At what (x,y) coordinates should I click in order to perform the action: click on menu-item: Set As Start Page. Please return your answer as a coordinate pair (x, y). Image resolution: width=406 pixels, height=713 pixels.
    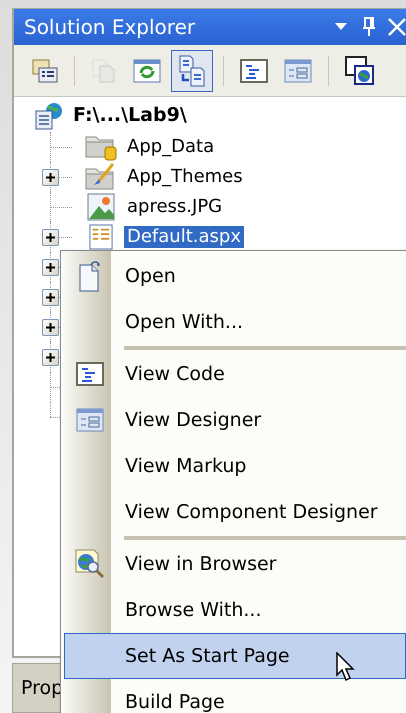
    Looking at the image, I should click on (235, 656).